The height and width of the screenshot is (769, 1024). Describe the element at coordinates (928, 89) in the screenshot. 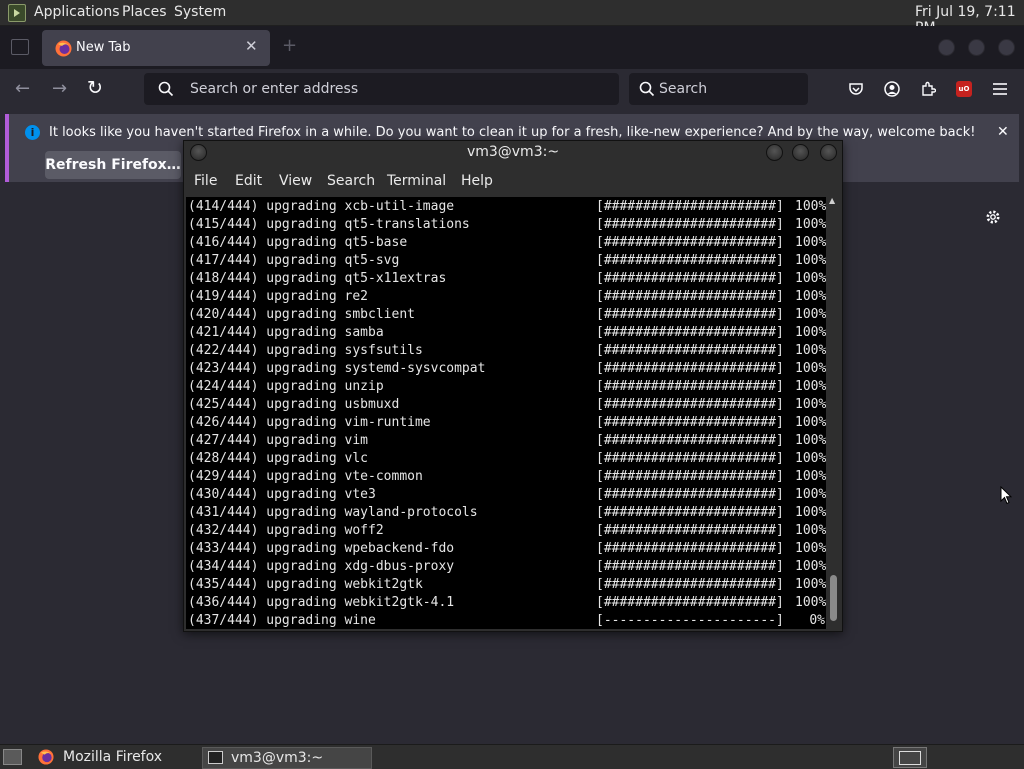

I see `extensions-icon` at that location.